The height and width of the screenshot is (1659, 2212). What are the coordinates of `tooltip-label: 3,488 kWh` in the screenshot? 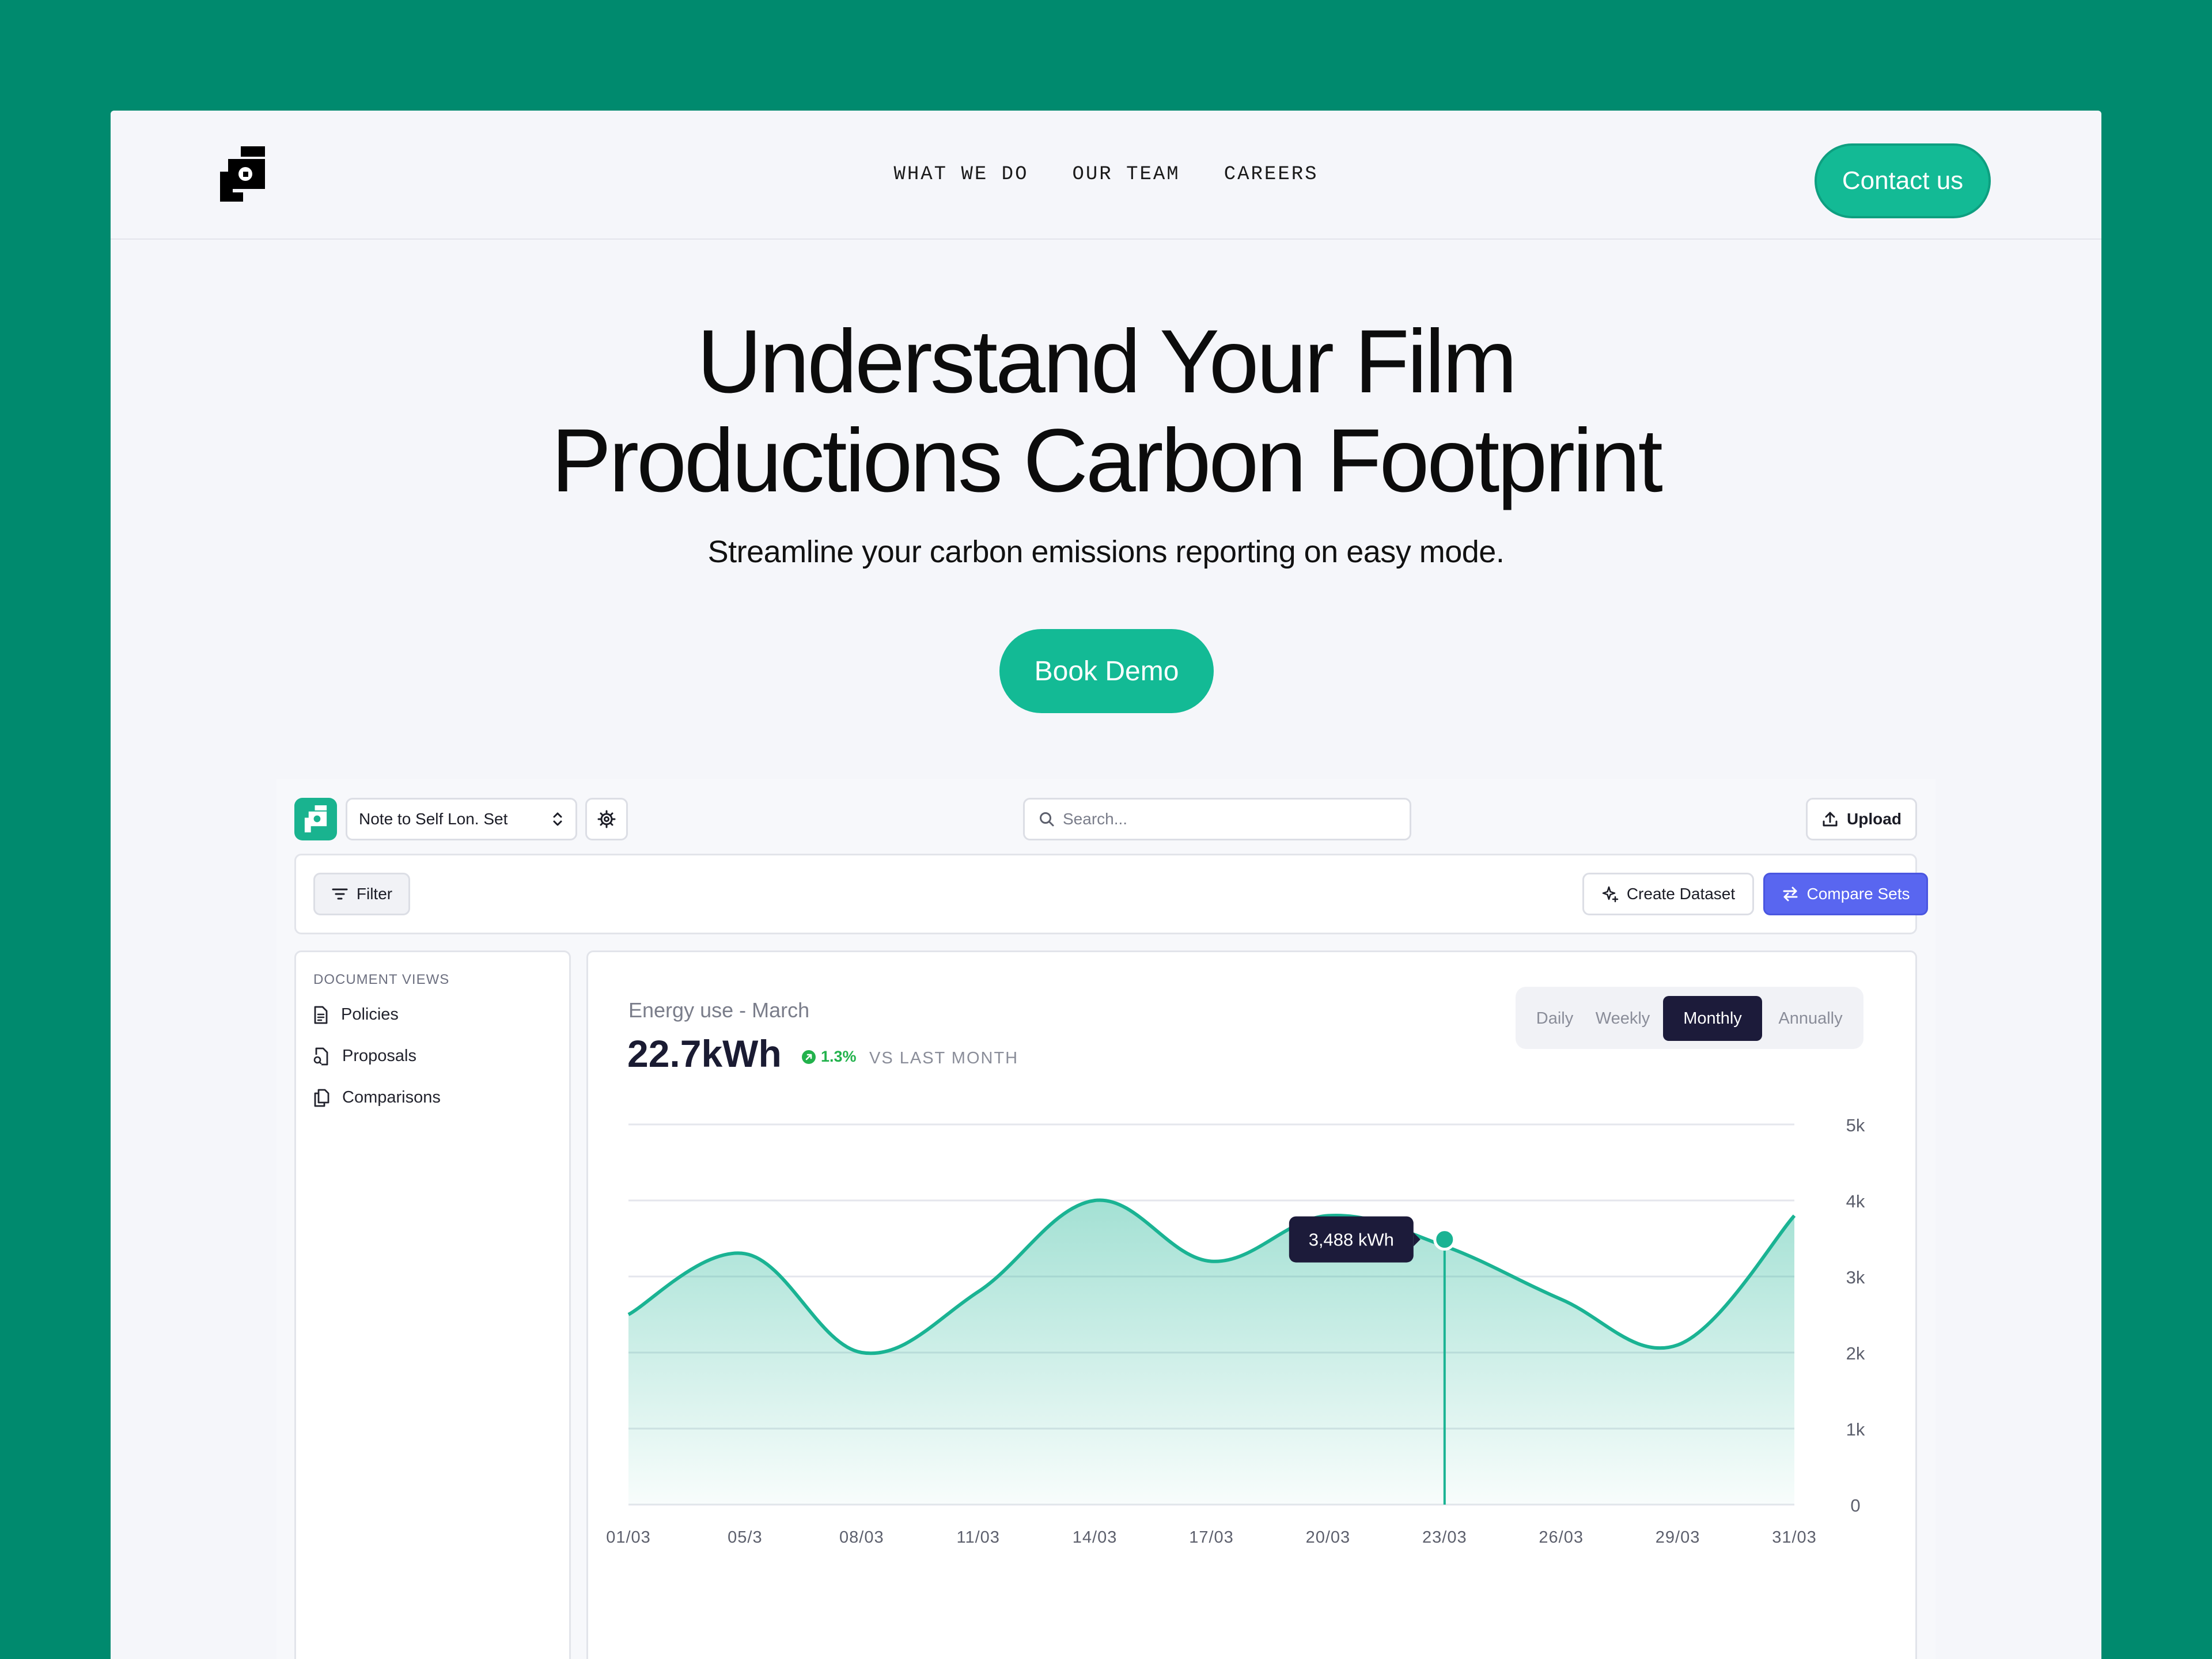 It's located at (1351, 1240).